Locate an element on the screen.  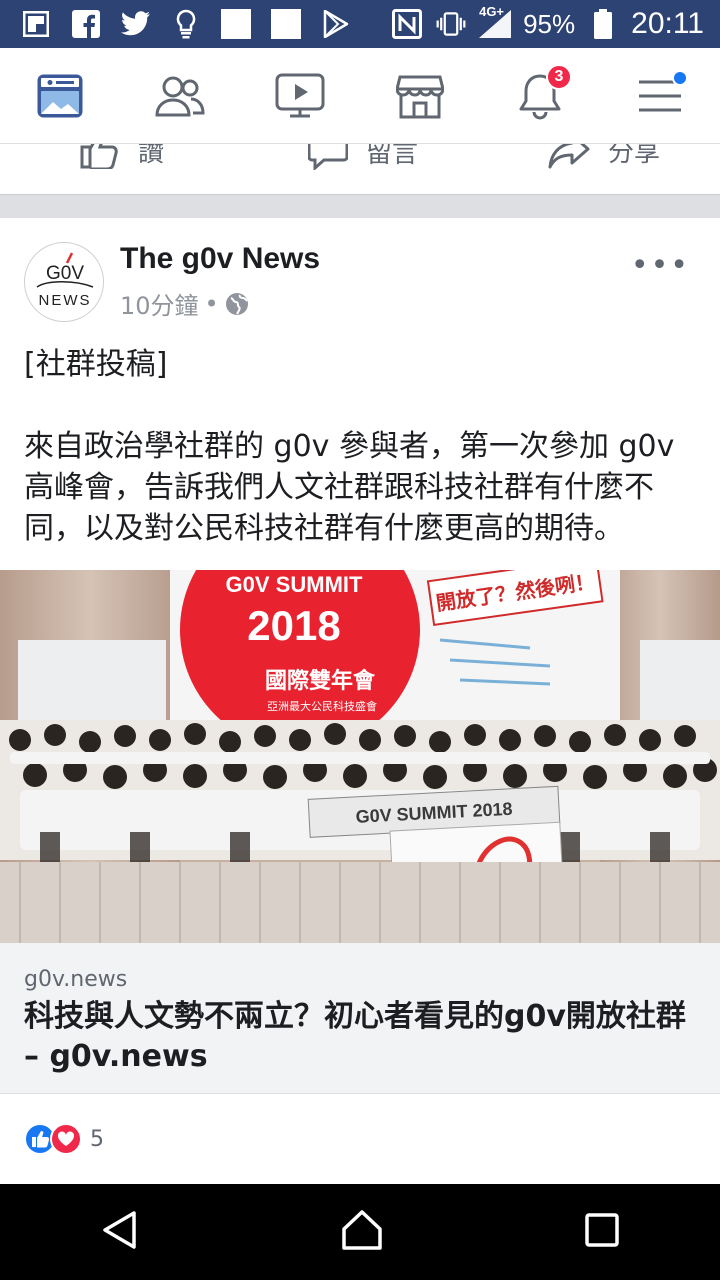
comment-action: 留言 is located at coordinates (363, 157).